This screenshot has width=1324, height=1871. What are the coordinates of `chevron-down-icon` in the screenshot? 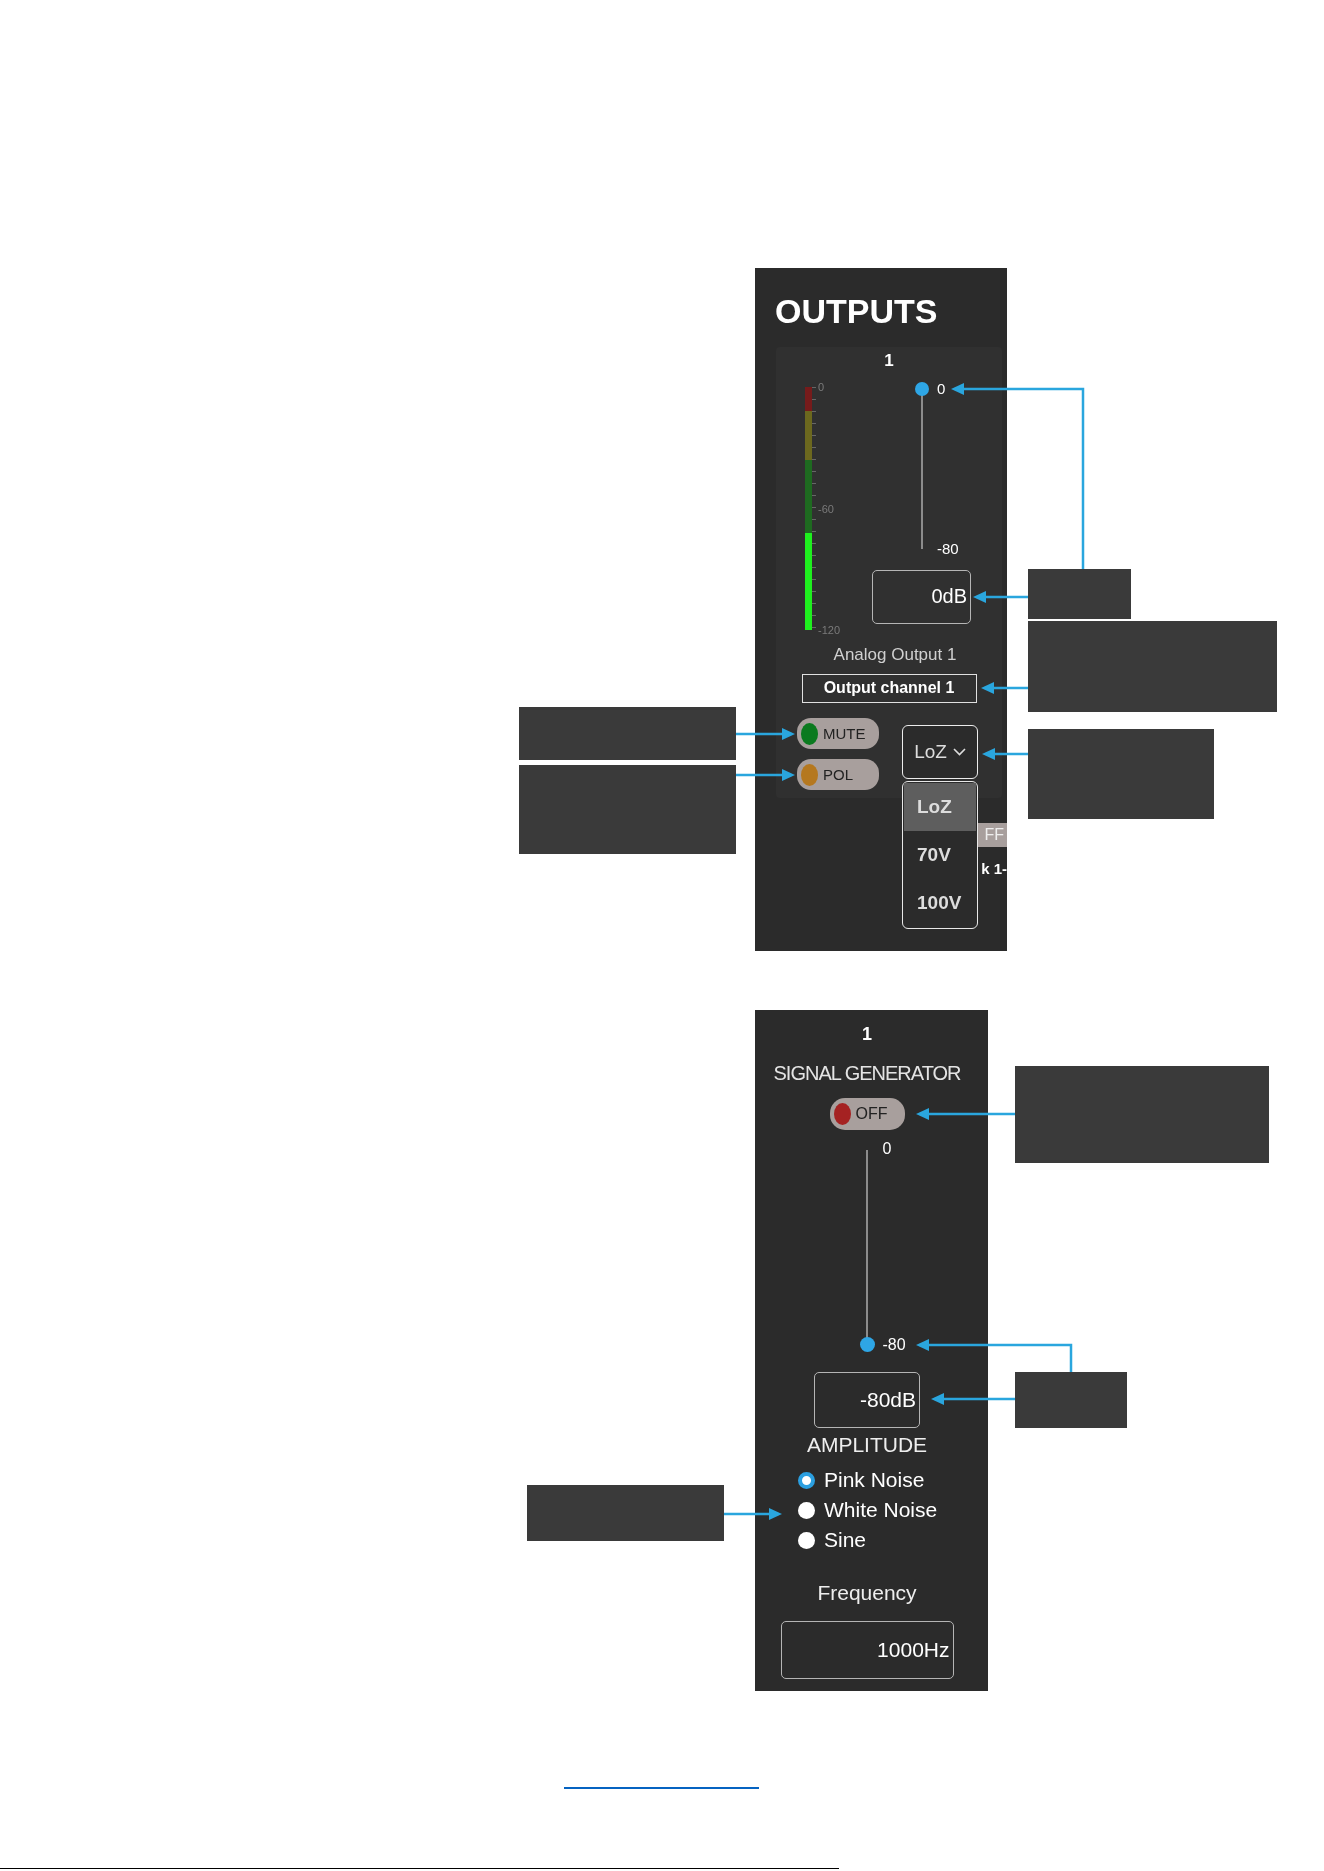 It's located at (959, 752).